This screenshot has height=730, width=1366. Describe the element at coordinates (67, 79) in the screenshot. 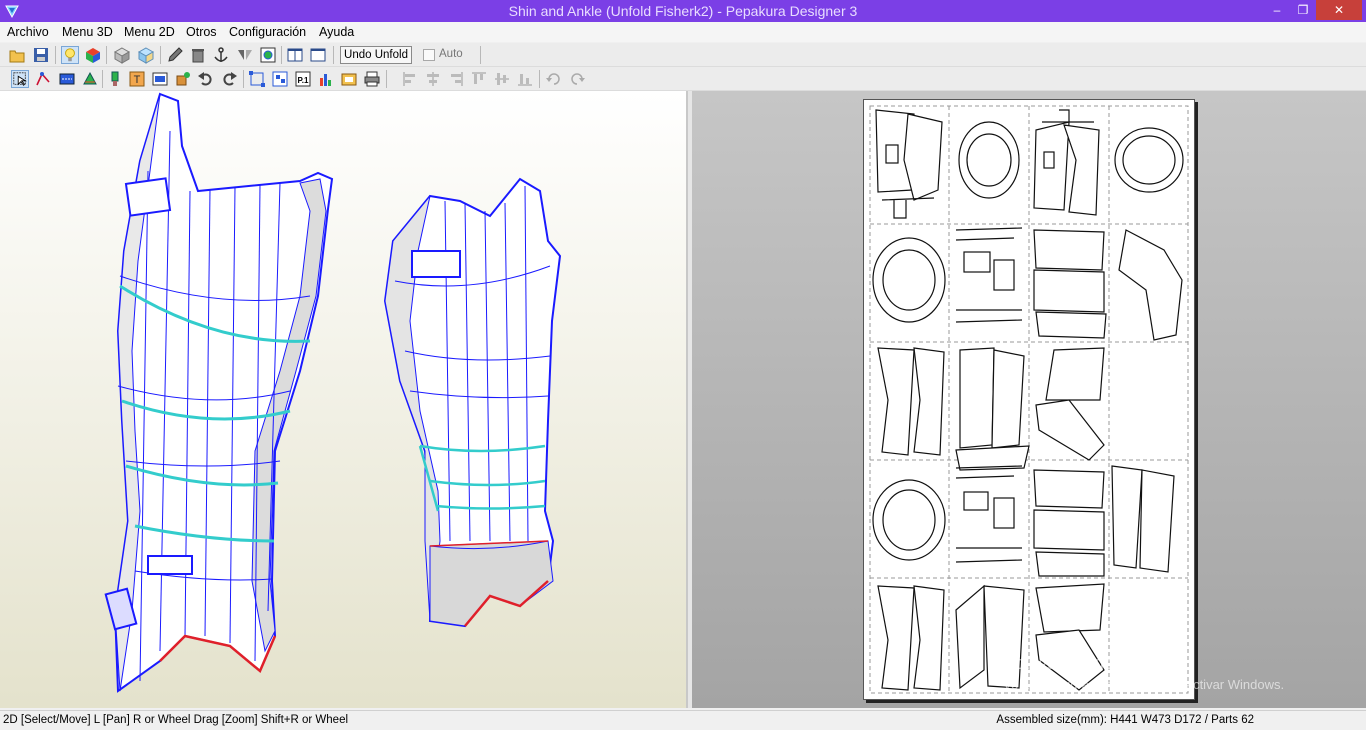

I see `edge-icon` at that location.